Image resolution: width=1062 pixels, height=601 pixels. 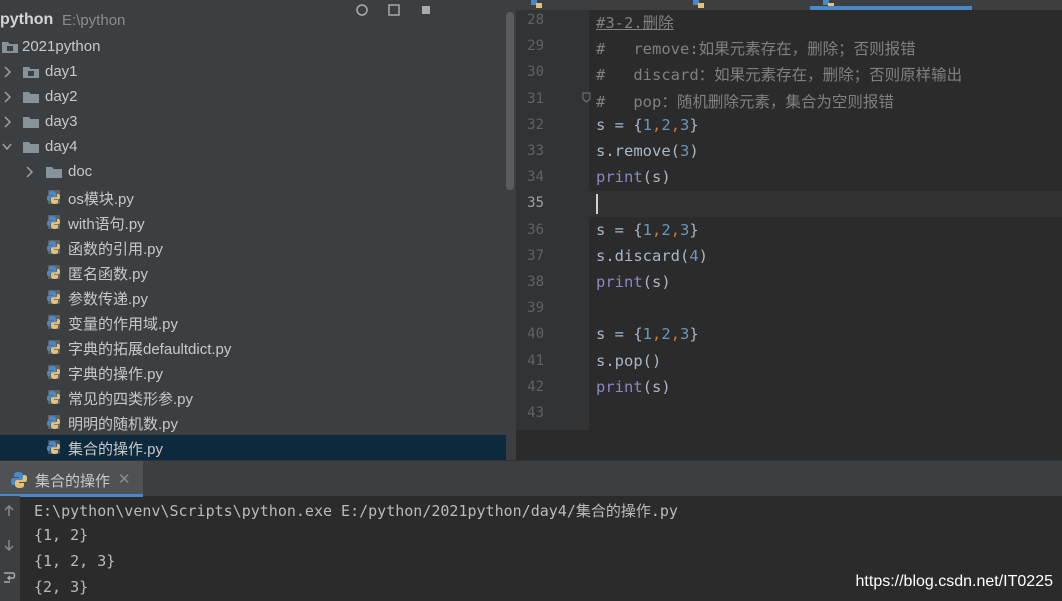 I want to click on line-number: 39, so click(x=535, y=308).